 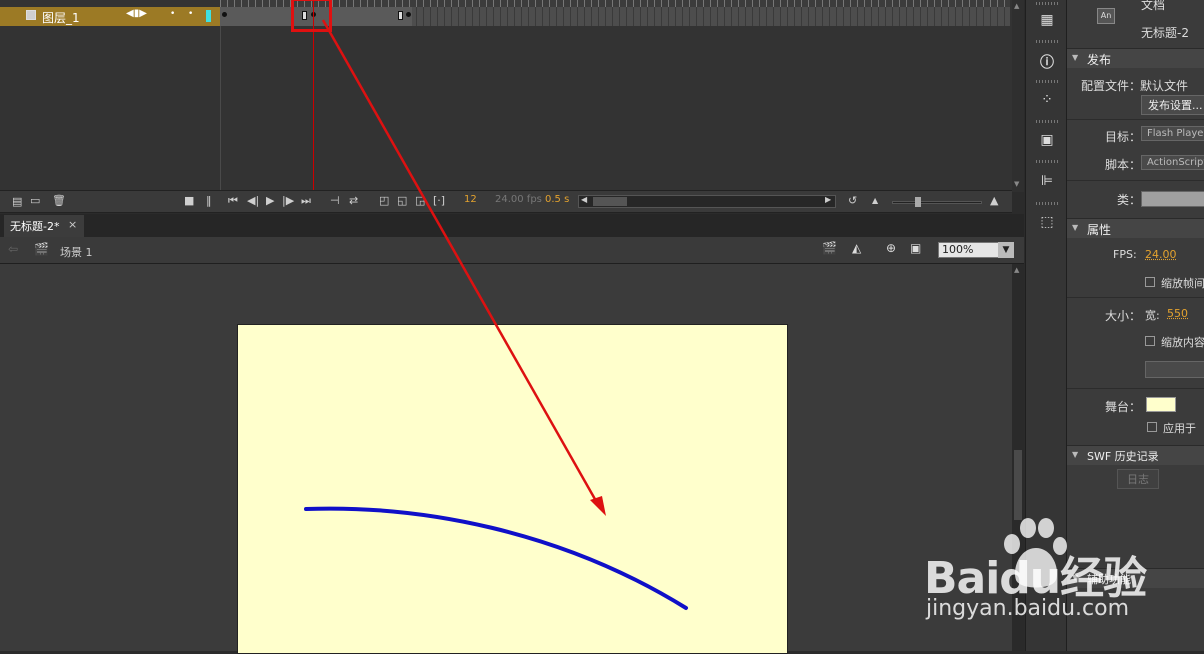 I want to click on stage-label: 舞台：, so click(x=1123, y=407).